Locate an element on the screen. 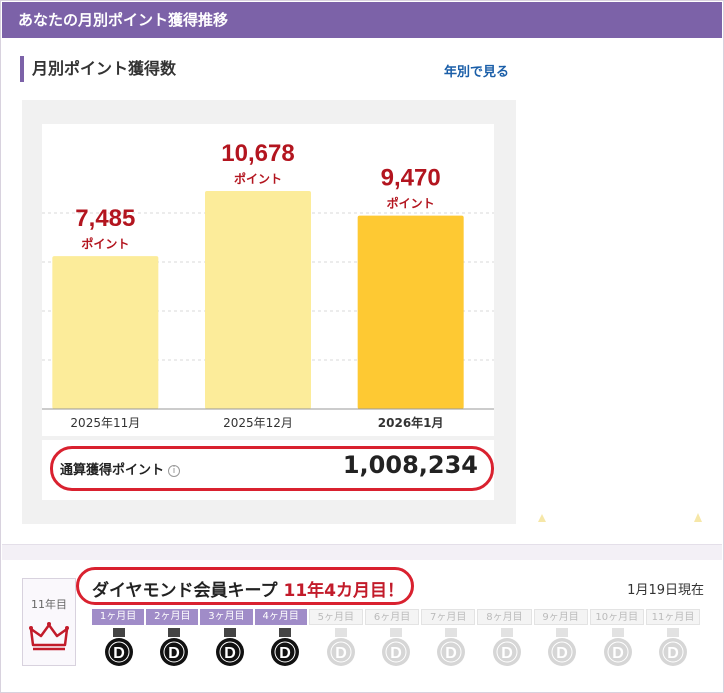 This screenshot has height=693, width=724. progress-step: 5ヶ月目 is located at coordinates (335, 617).